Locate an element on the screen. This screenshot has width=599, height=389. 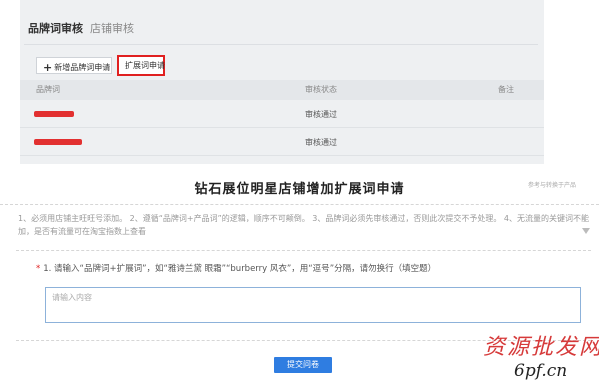
header-review-status: 审核状态 is located at coordinates (321, 89).